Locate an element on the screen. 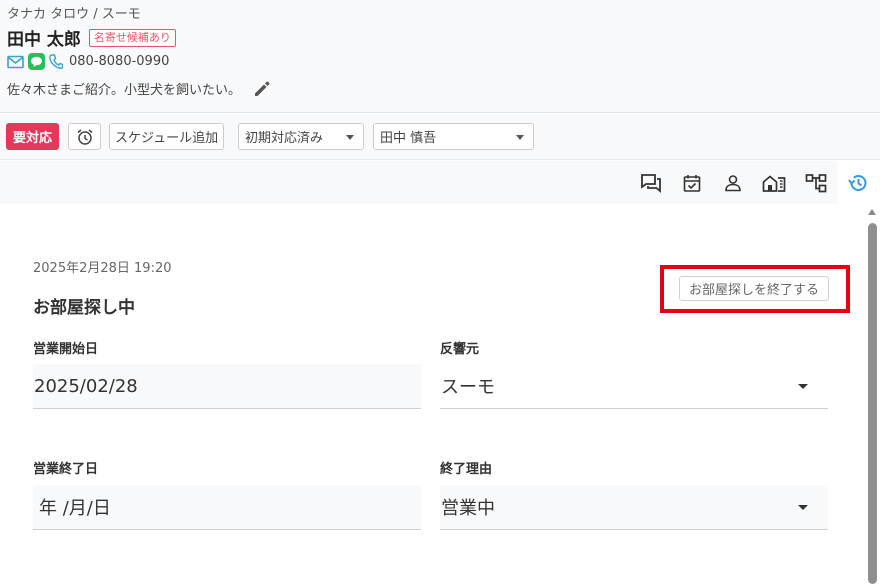 The height and width of the screenshot is (584, 880). end-reason-value: 営業中 is located at coordinates (468, 508).